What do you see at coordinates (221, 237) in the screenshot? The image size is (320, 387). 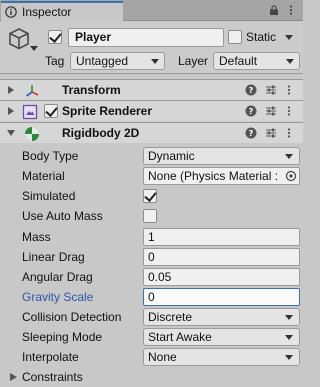 I see `mass-input: 1` at bounding box center [221, 237].